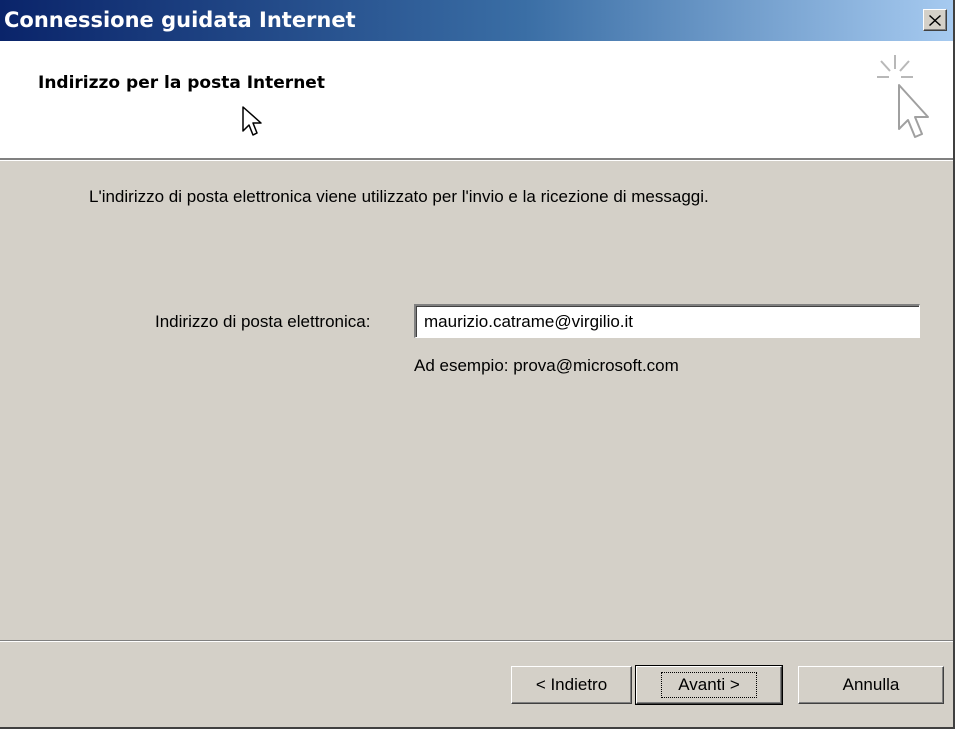  Describe the element at coordinates (180, 20) in the screenshot. I see `window-title: Connessione guidata Internet` at that location.